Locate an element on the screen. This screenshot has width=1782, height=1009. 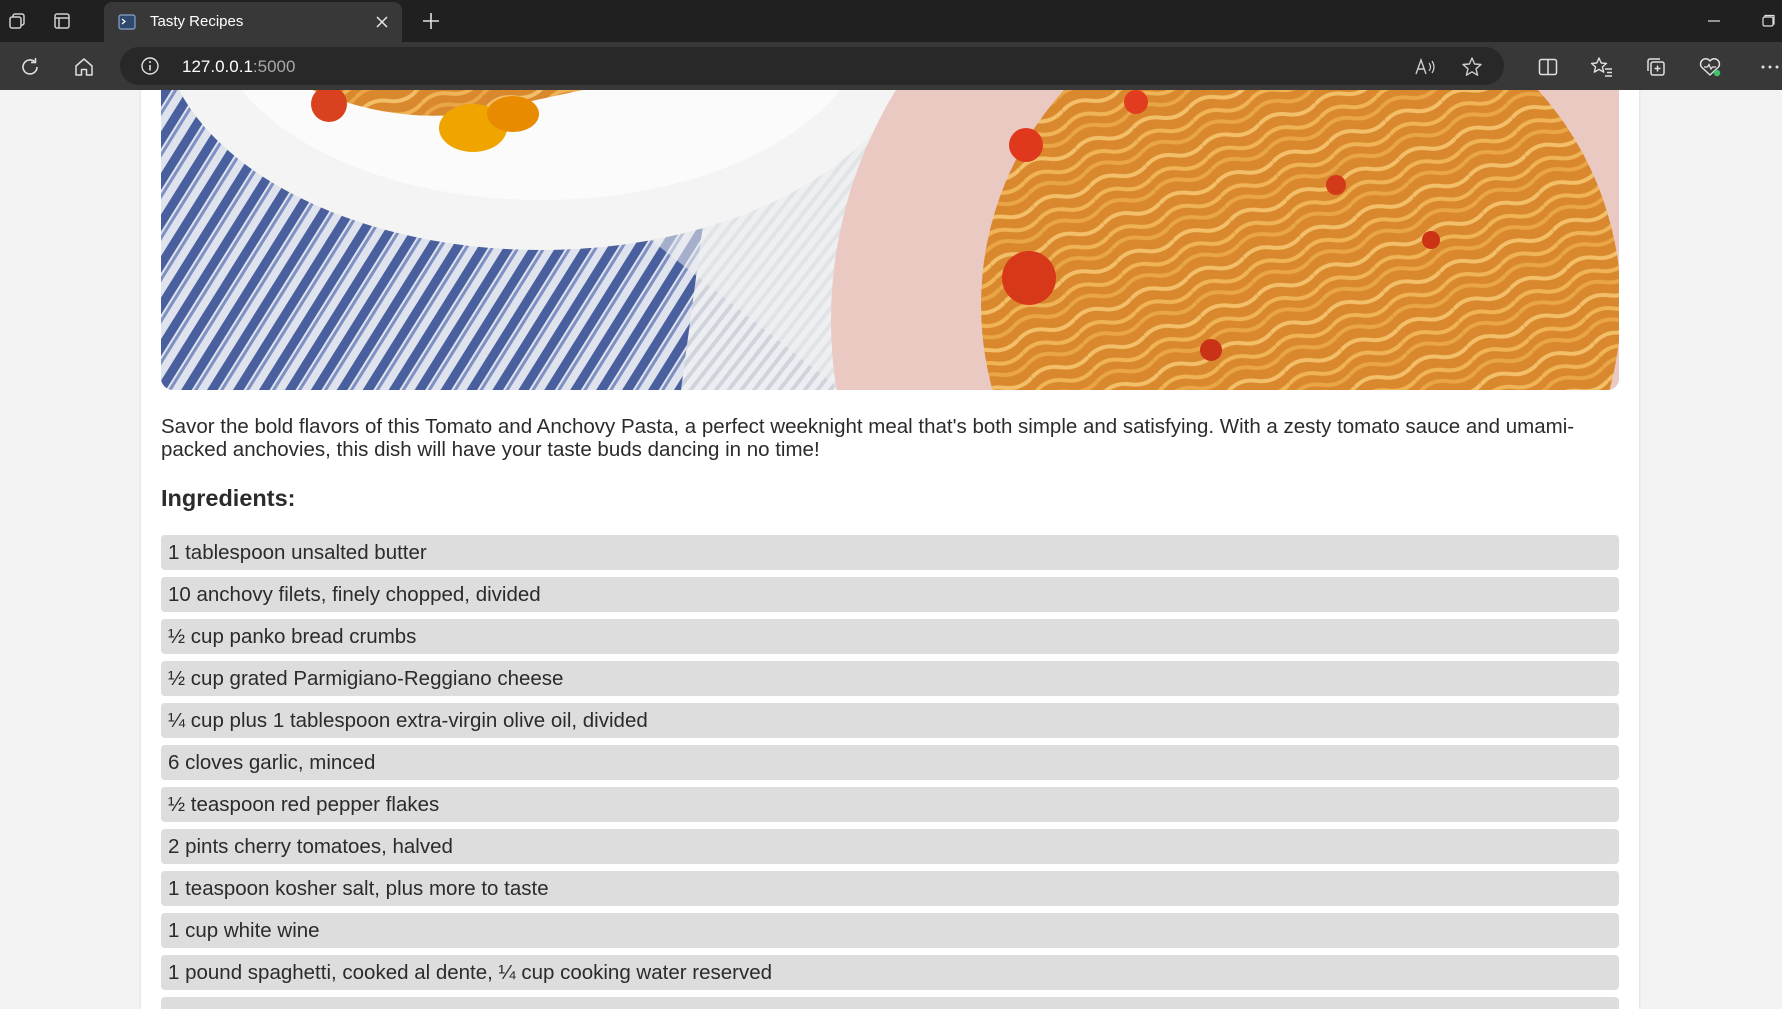
ingredient-item: 1 cup white wine is located at coordinates (890, 930).